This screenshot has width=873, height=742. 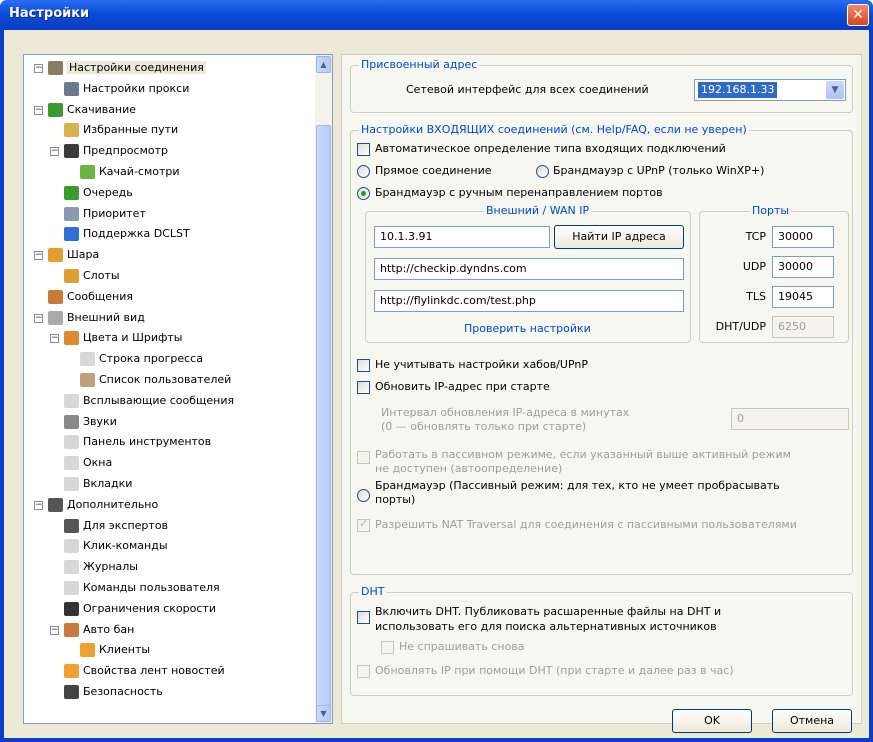 I want to click on tree-item: Панель инструментов, so click(x=137, y=442).